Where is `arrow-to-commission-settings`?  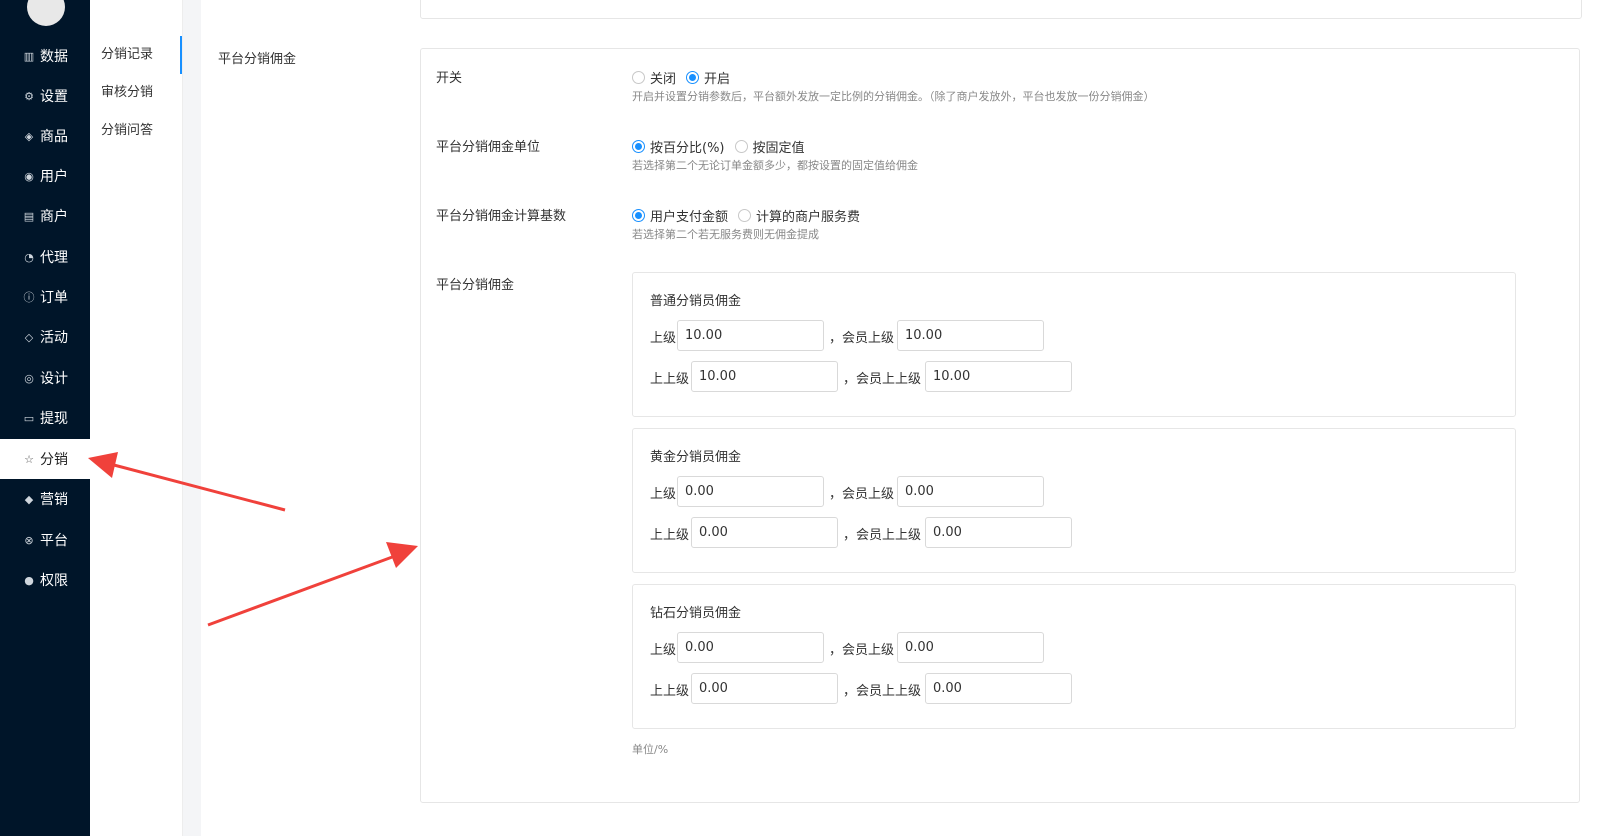 arrow-to-commission-settings is located at coordinates (312, 584).